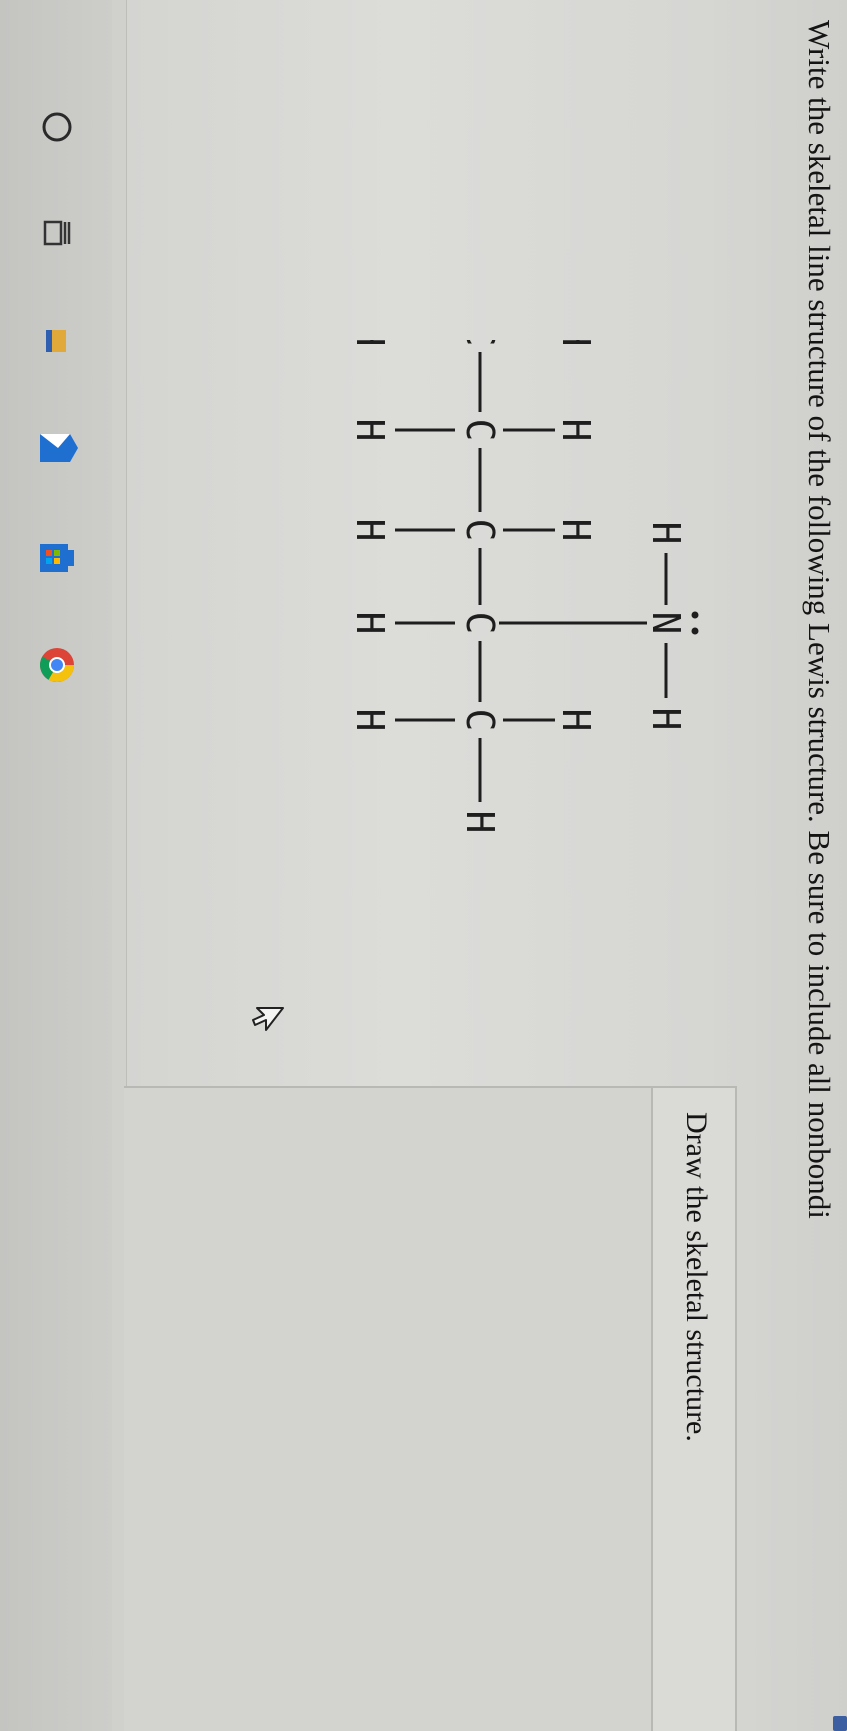 This screenshot has height=1731, width=847. What do you see at coordinates (268, 1019) in the screenshot?
I see `mouse-pointer-icon` at bounding box center [268, 1019].